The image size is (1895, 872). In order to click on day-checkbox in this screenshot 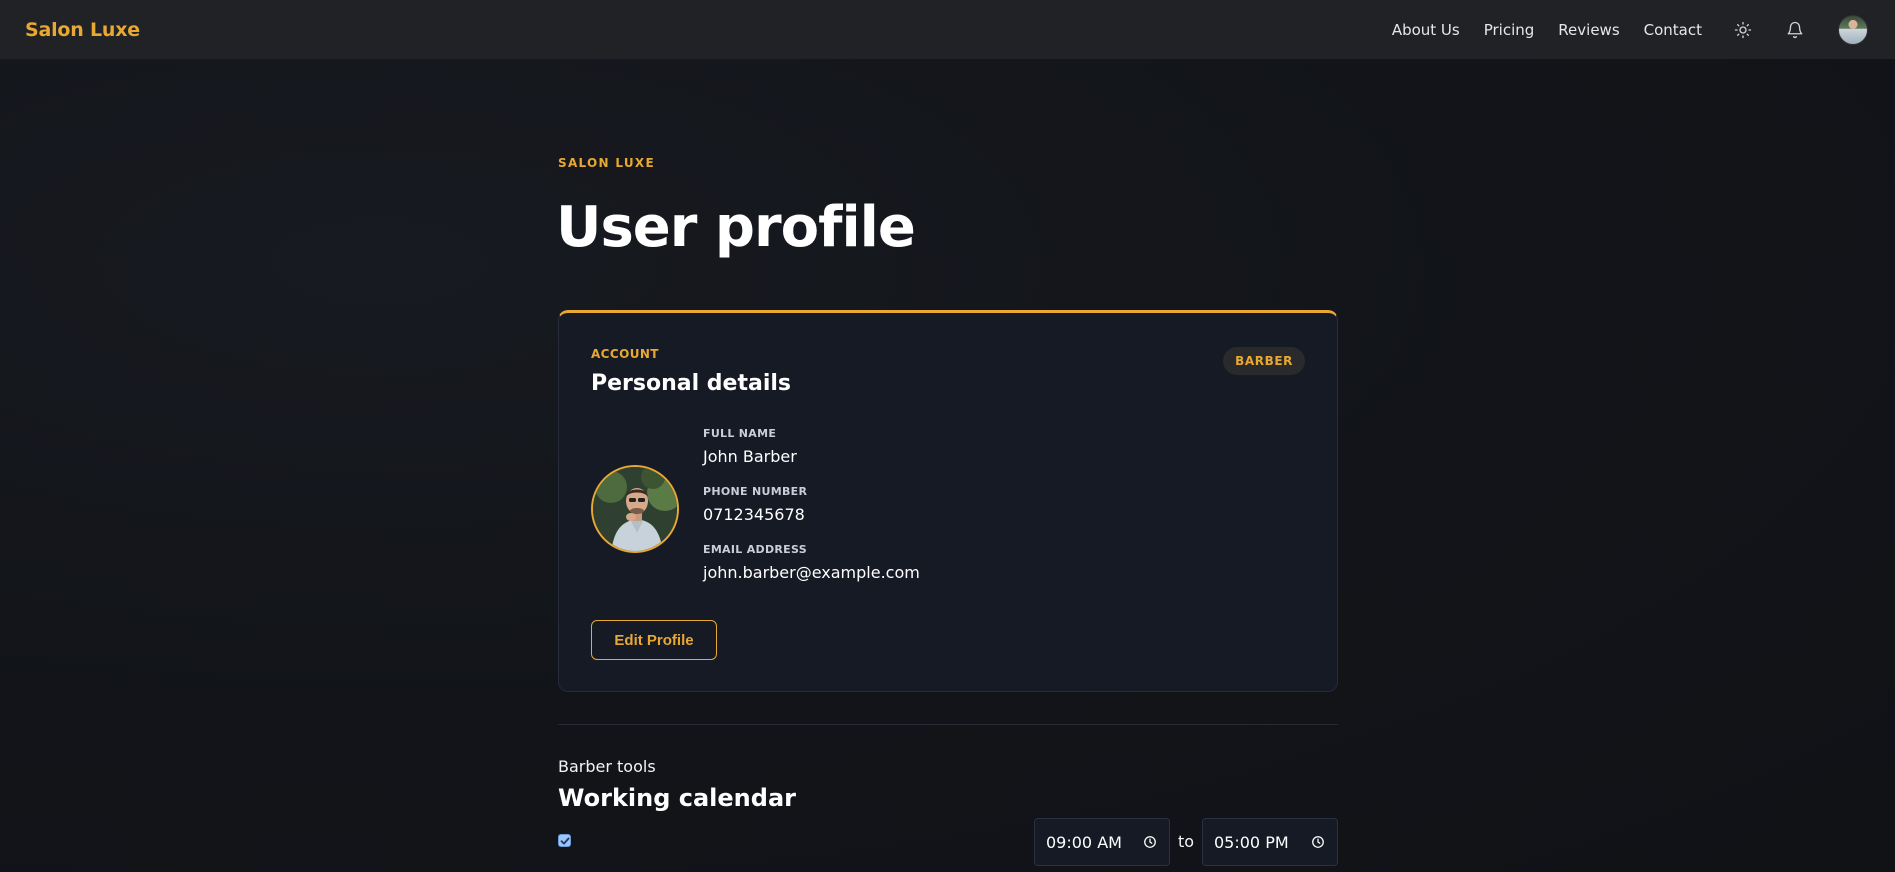, I will do `click(564, 840)`.